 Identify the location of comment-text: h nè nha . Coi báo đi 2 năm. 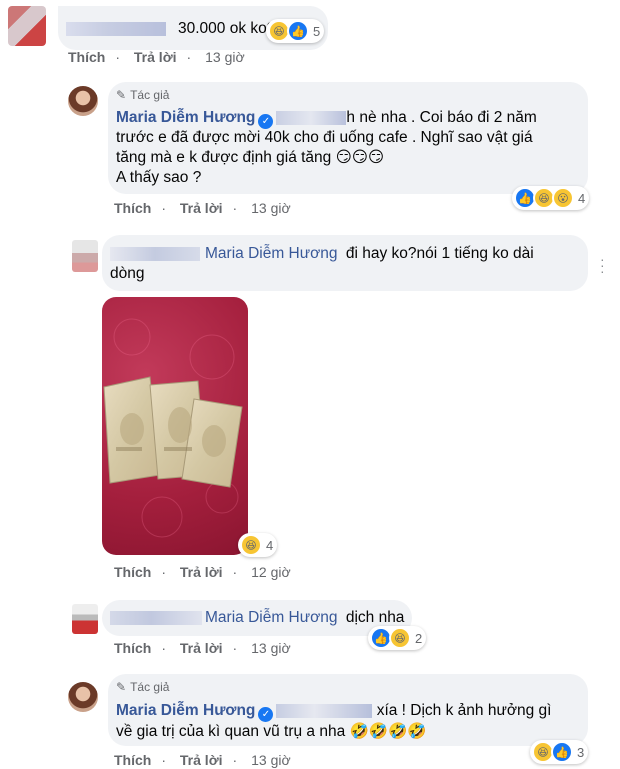
(441, 117).